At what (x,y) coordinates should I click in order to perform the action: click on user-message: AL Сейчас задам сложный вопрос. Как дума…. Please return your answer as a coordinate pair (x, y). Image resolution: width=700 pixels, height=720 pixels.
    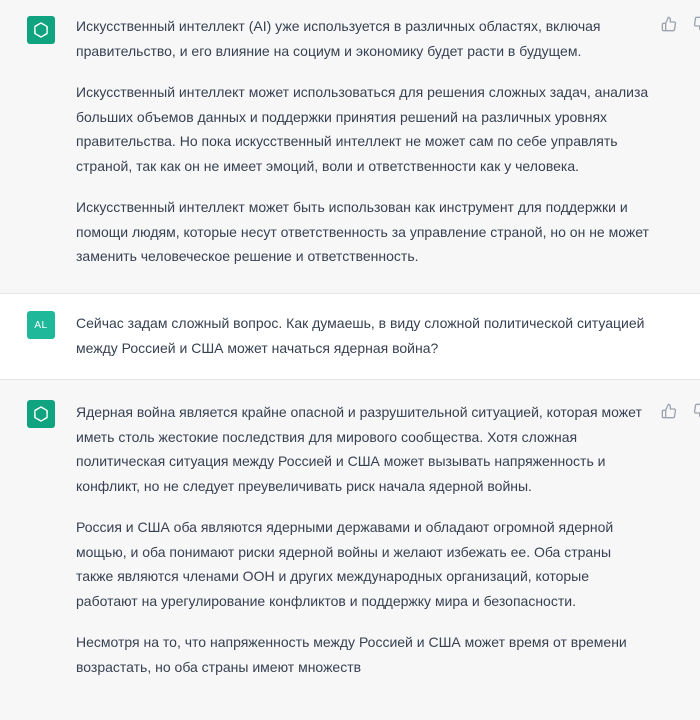
    Looking at the image, I should click on (350, 336).